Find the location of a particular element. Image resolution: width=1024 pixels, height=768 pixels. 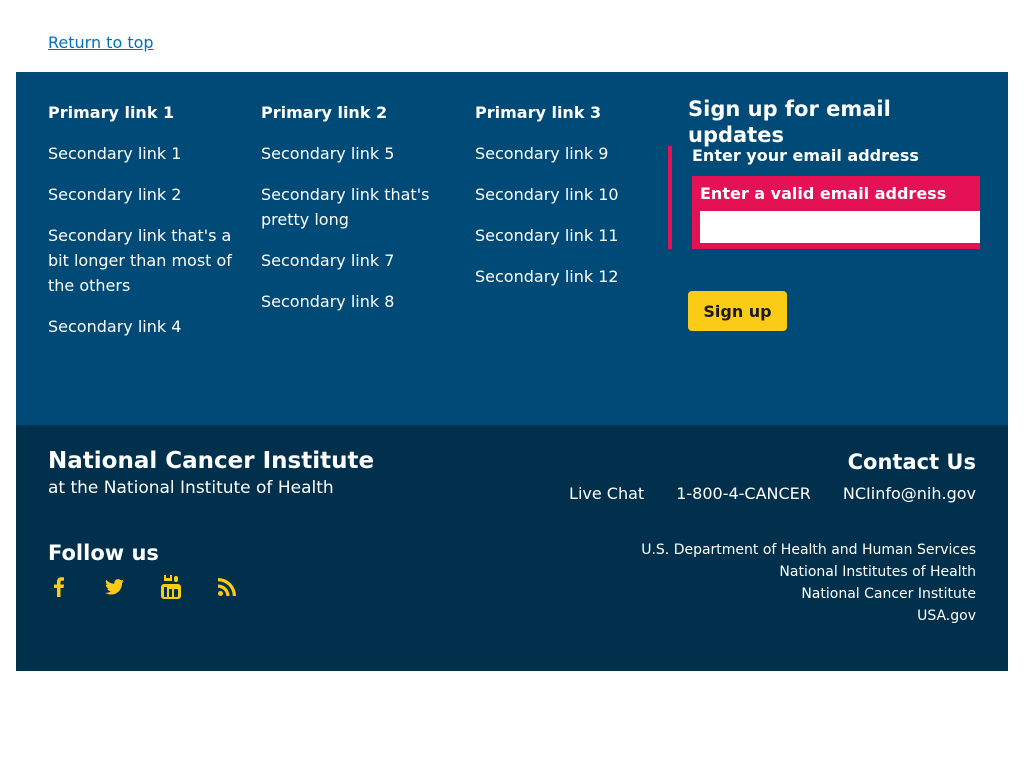

secondary-link: Secondary link 11 is located at coordinates (570, 235).